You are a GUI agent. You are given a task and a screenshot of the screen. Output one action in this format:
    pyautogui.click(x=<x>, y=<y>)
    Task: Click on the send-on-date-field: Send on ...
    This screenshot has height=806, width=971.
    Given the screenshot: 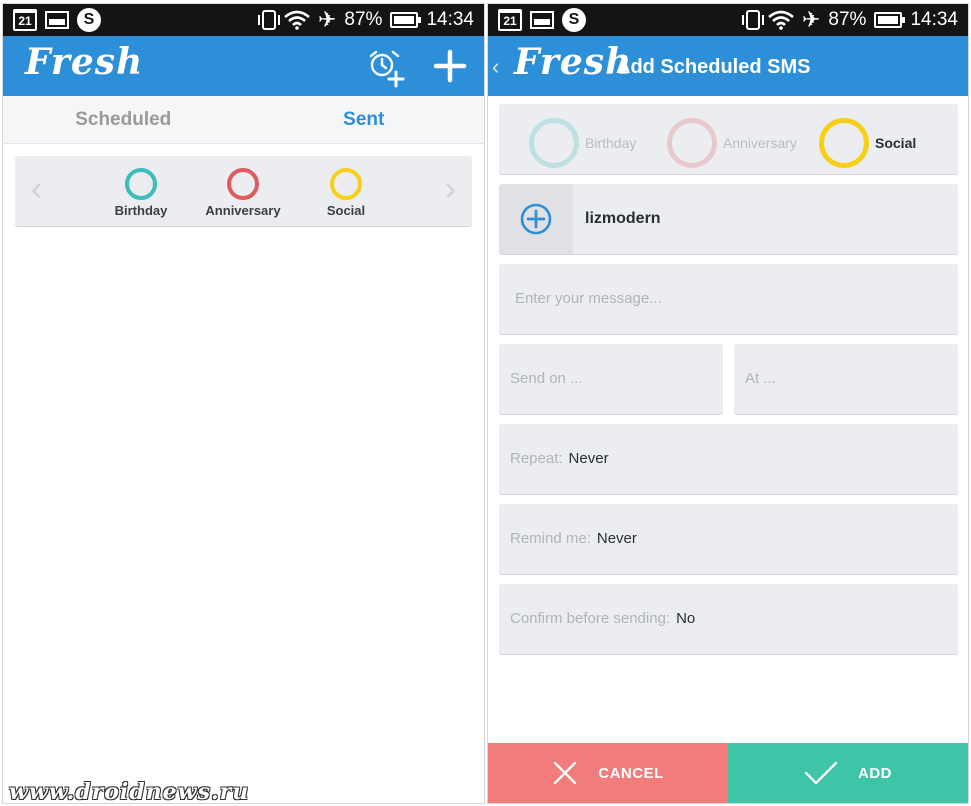 What is the action you would take?
    pyautogui.click(x=611, y=379)
    